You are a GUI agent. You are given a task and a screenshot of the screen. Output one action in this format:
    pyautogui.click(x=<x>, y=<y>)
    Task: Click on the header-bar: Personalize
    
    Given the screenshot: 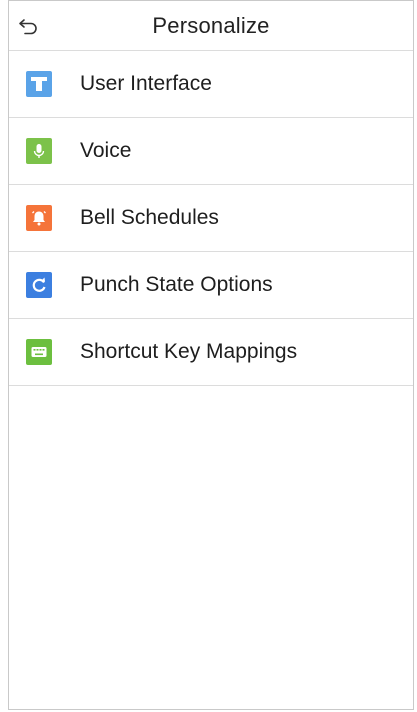 What is the action you would take?
    pyautogui.click(x=211, y=26)
    